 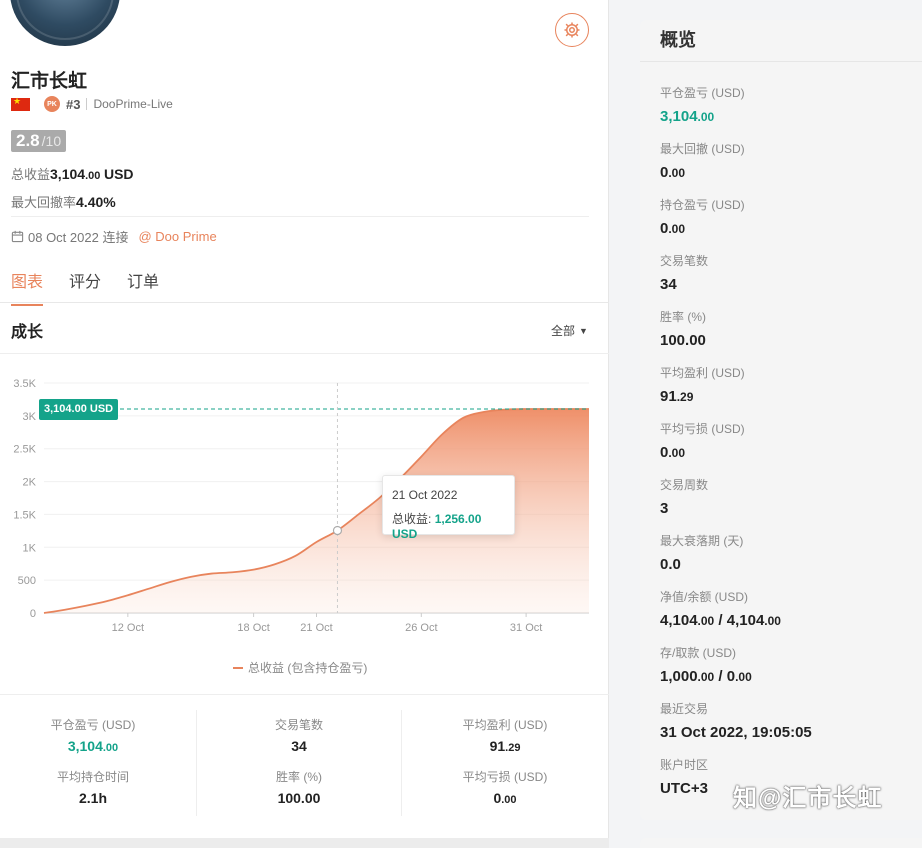 I want to click on stat-value: 2.1h, so click(x=92, y=798).